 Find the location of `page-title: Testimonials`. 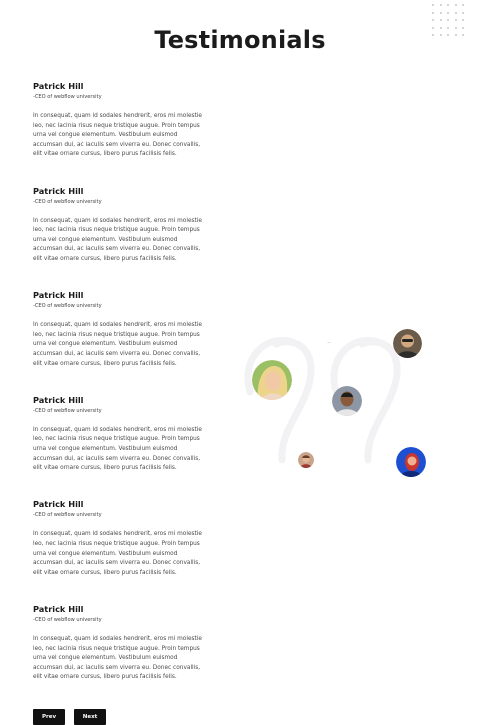

page-title: Testimonials is located at coordinates (240, 40).